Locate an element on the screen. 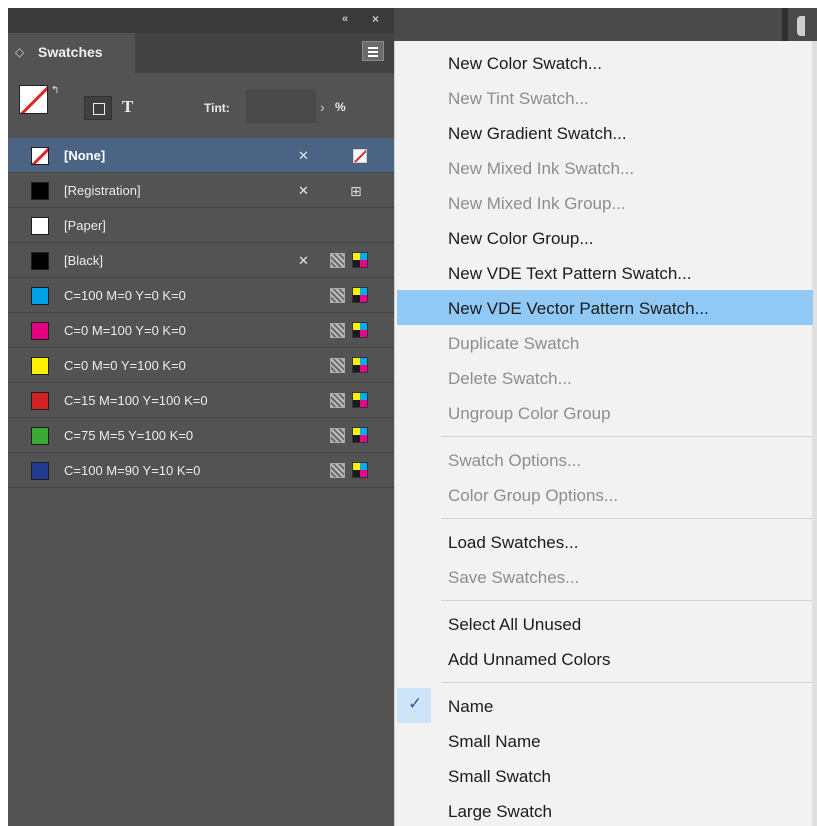 The width and height of the screenshot is (817, 826). menu-item: Small Swatch is located at coordinates (603, 775).